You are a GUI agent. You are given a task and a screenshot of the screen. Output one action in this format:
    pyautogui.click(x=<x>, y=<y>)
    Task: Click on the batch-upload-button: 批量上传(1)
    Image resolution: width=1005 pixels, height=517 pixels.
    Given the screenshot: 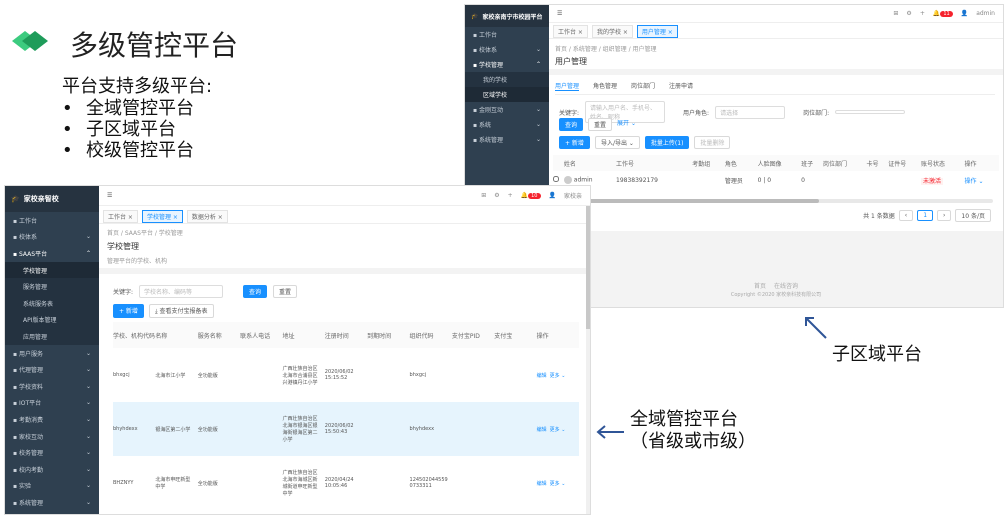 What is the action you would take?
    pyautogui.click(x=667, y=142)
    